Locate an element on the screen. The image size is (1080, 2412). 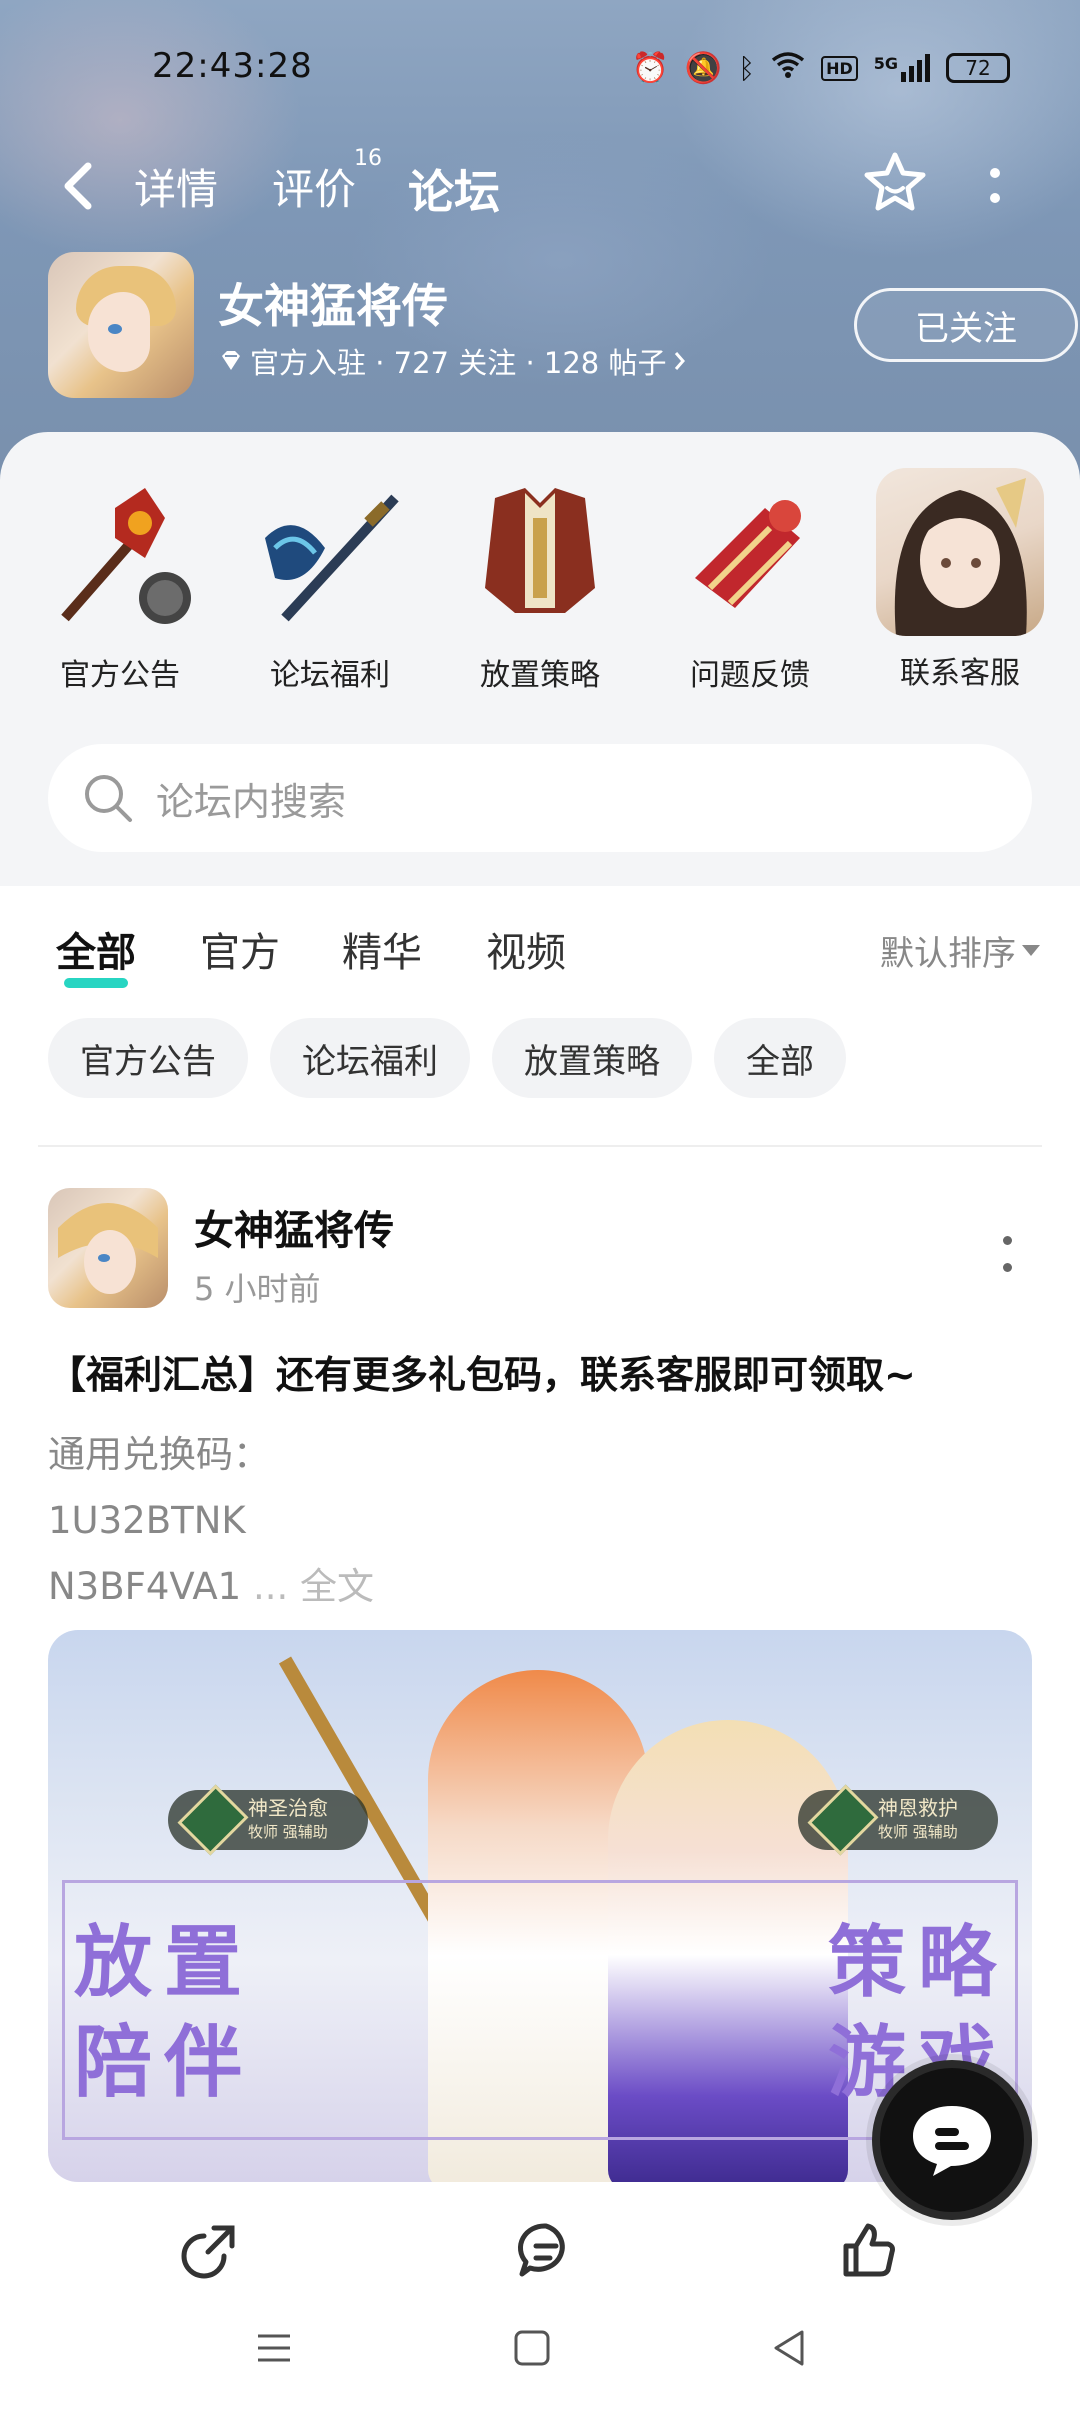
chip-forum-benefits: 论坛福利 is located at coordinates (370, 1058).